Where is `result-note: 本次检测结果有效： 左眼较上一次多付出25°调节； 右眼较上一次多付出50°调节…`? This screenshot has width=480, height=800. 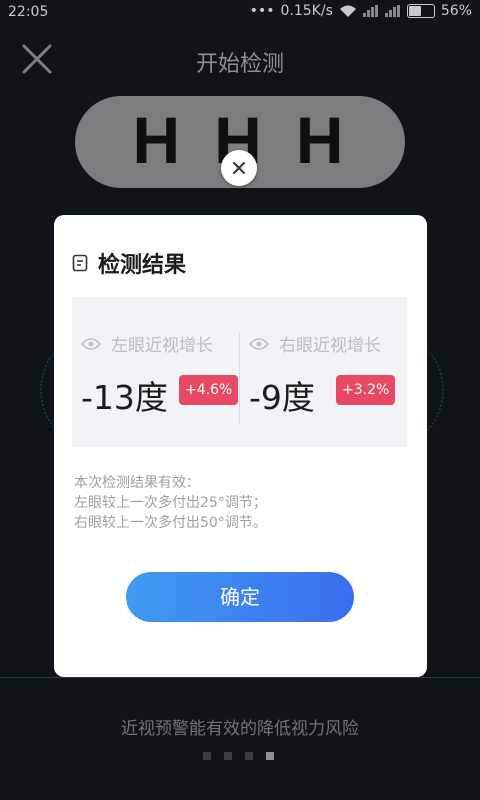 result-note: 本次检测结果有效： 左眼较上一次多付出25°调节； 右眼较上一次多付出50°调节… is located at coordinates (170, 503).